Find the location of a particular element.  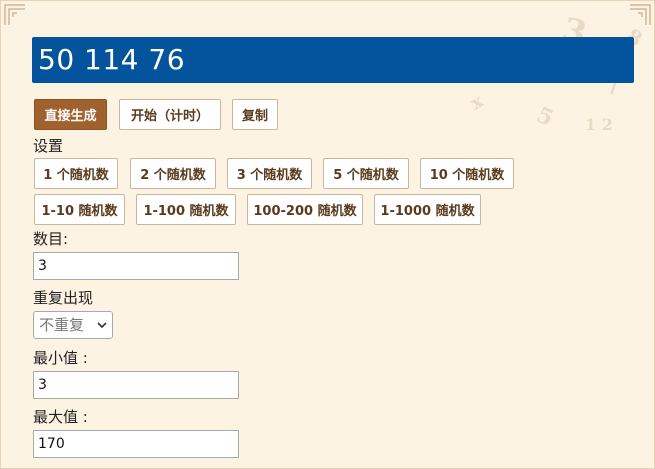

preset-button-3: 3 个随机数 is located at coordinates (269, 173).